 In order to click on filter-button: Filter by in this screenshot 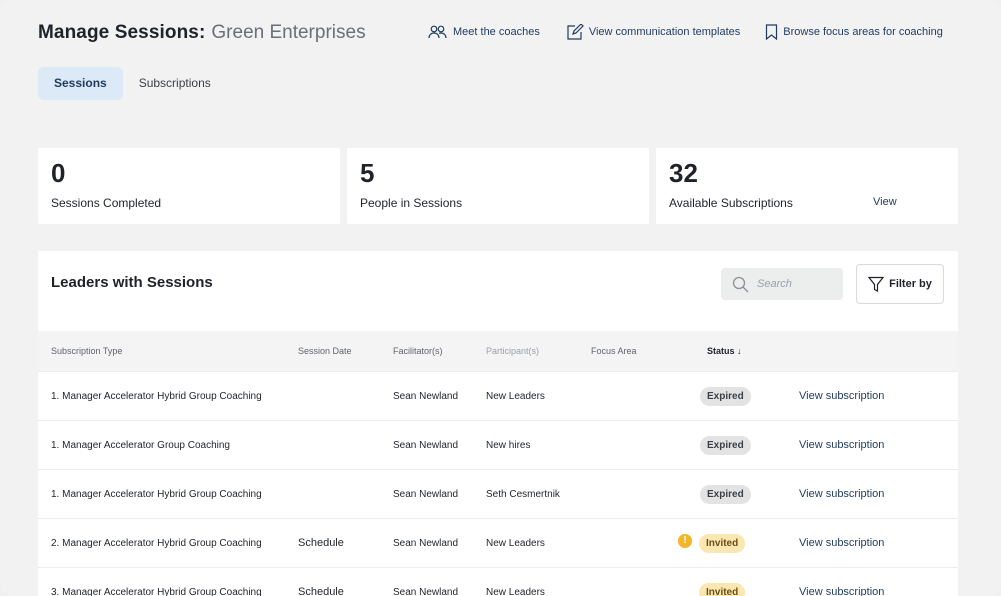, I will do `click(900, 284)`.